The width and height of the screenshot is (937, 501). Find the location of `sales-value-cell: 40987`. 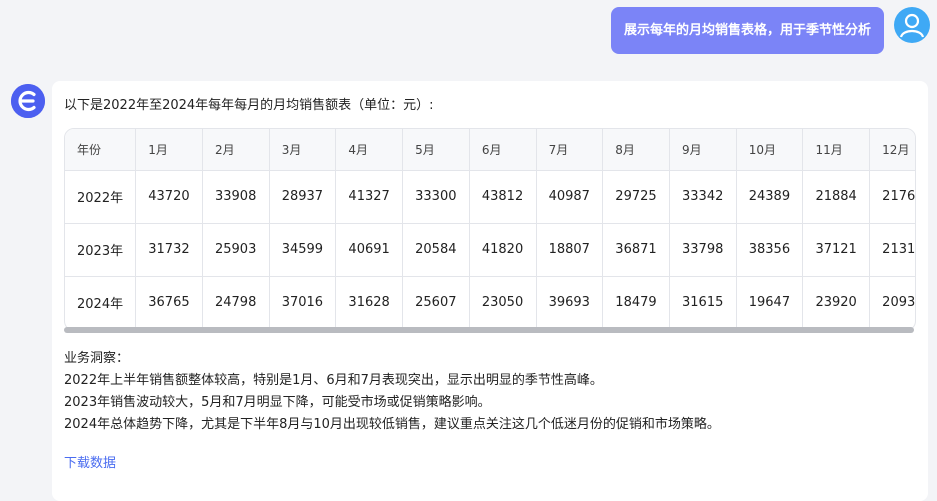

sales-value-cell: 40987 is located at coordinates (570, 197).